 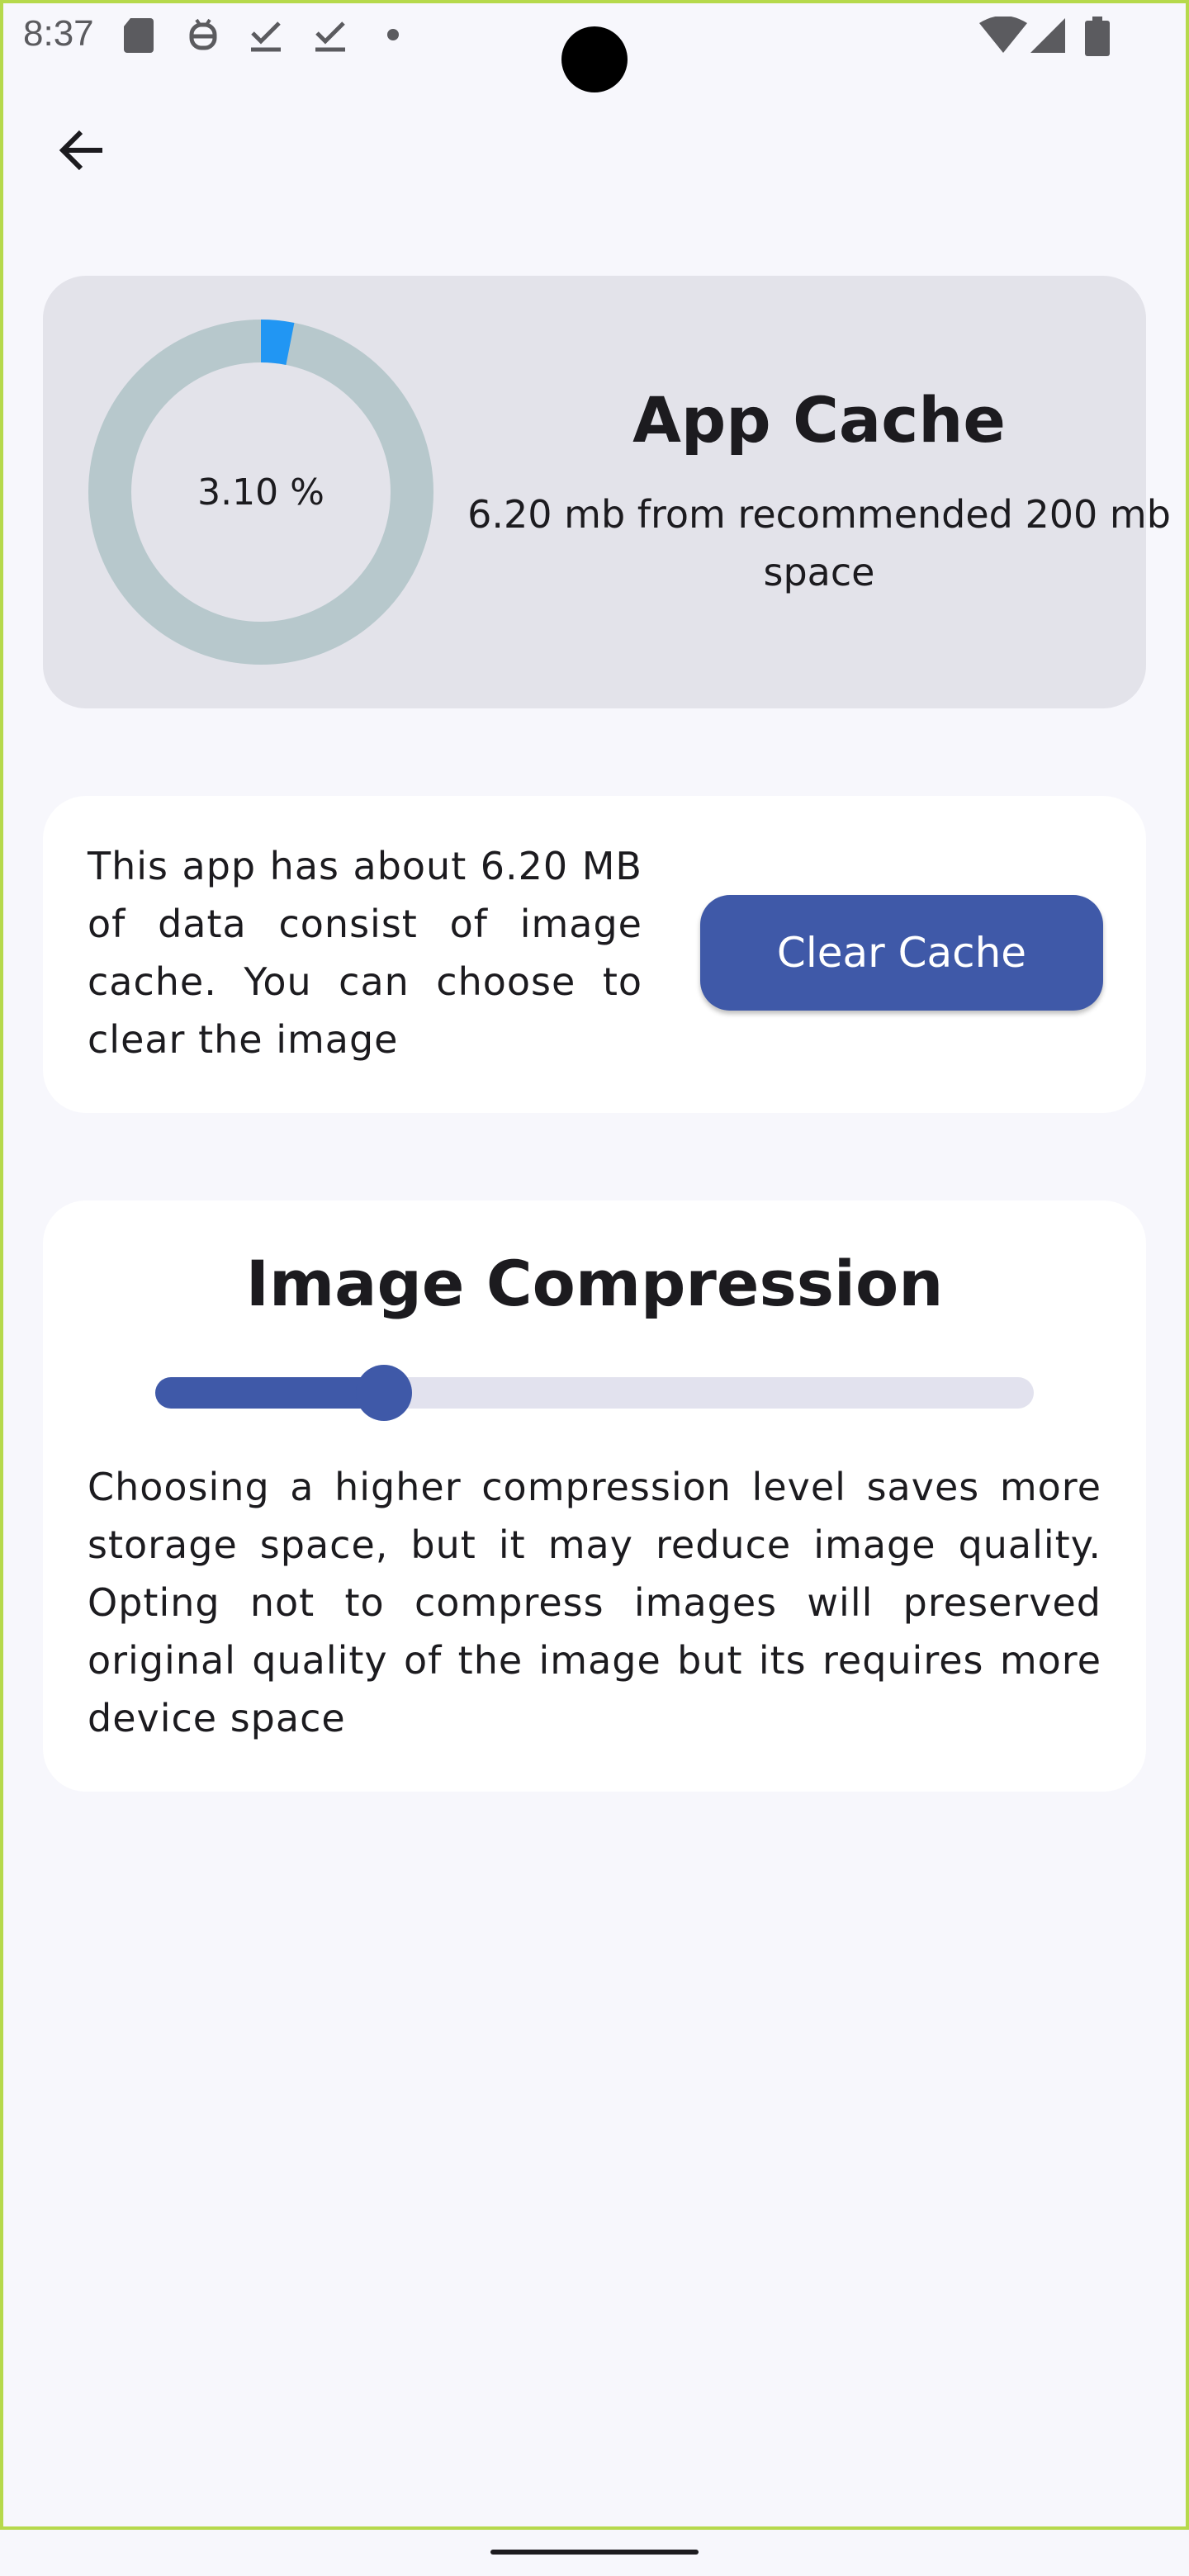 What do you see at coordinates (1047, 35) in the screenshot?
I see `signal-icon` at bounding box center [1047, 35].